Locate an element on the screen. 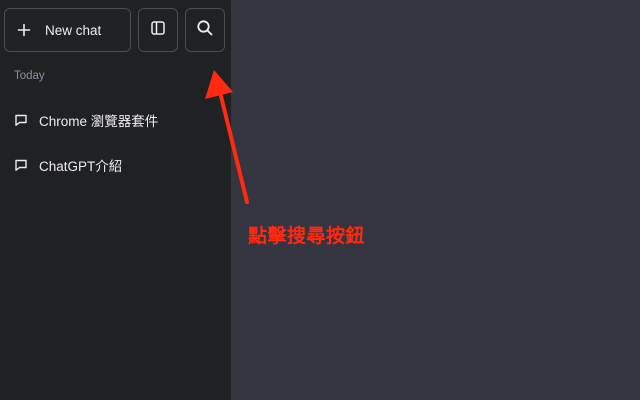 The image size is (640, 400). plus-icon is located at coordinates (24, 30).